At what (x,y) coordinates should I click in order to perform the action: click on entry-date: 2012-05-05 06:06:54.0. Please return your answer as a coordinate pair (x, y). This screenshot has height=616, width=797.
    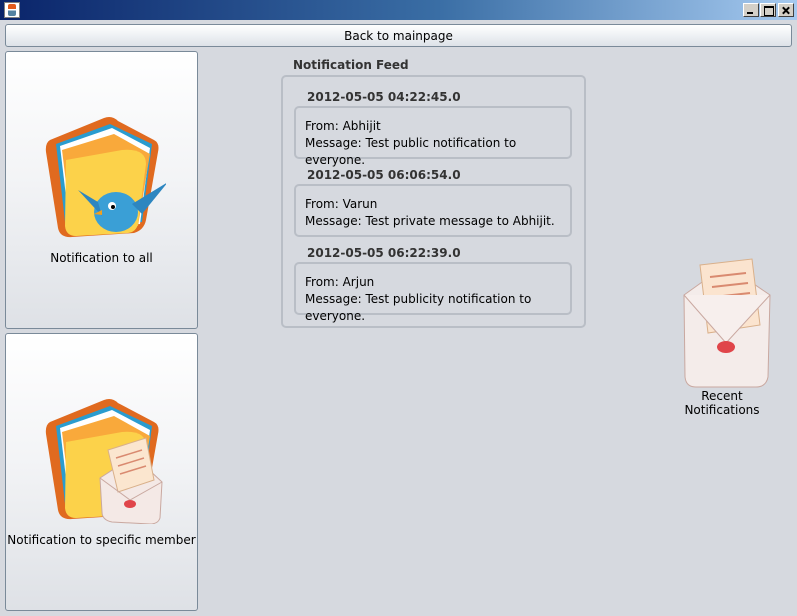
    Looking at the image, I should click on (384, 175).